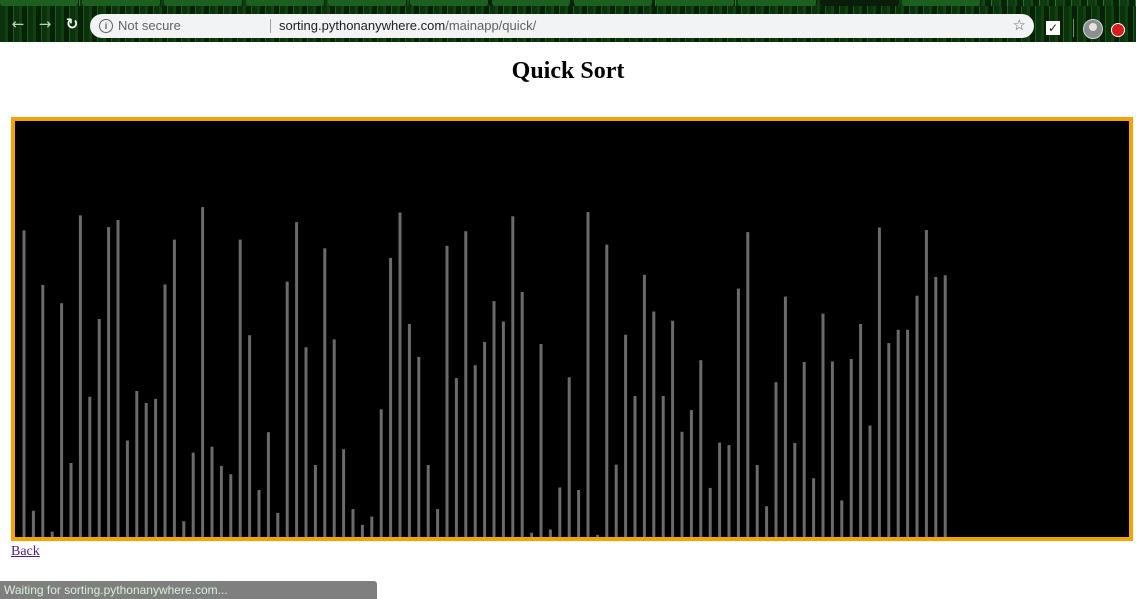  I want to click on url-path: /mainapp/quick/, so click(491, 25).